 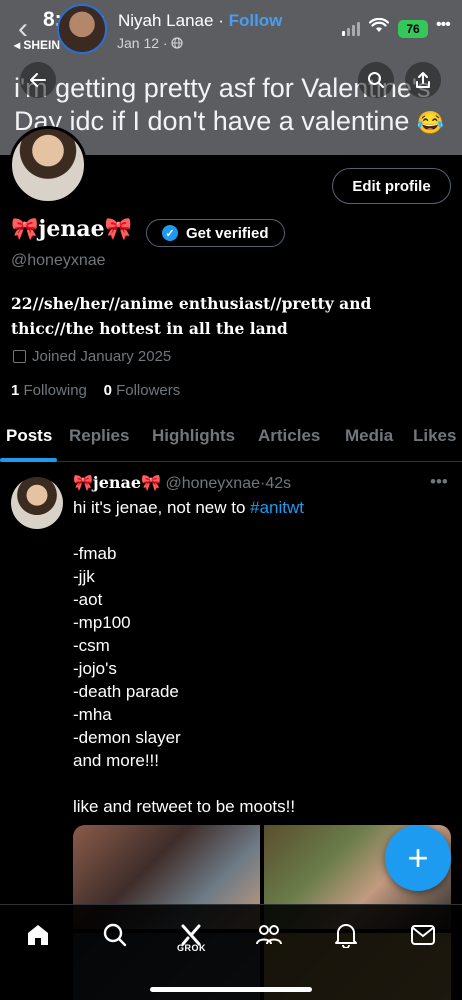 I want to click on profile-display-name: 🎀jenae🎀, so click(x=71, y=229).